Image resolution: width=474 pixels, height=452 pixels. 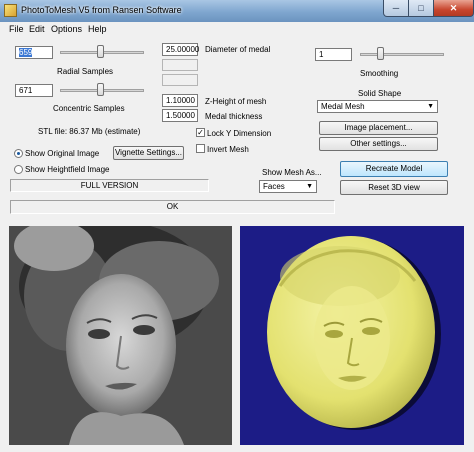 What do you see at coordinates (394, 187) in the screenshot?
I see `reset-3d-view-button: Reset 3D view` at bounding box center [394, 187].